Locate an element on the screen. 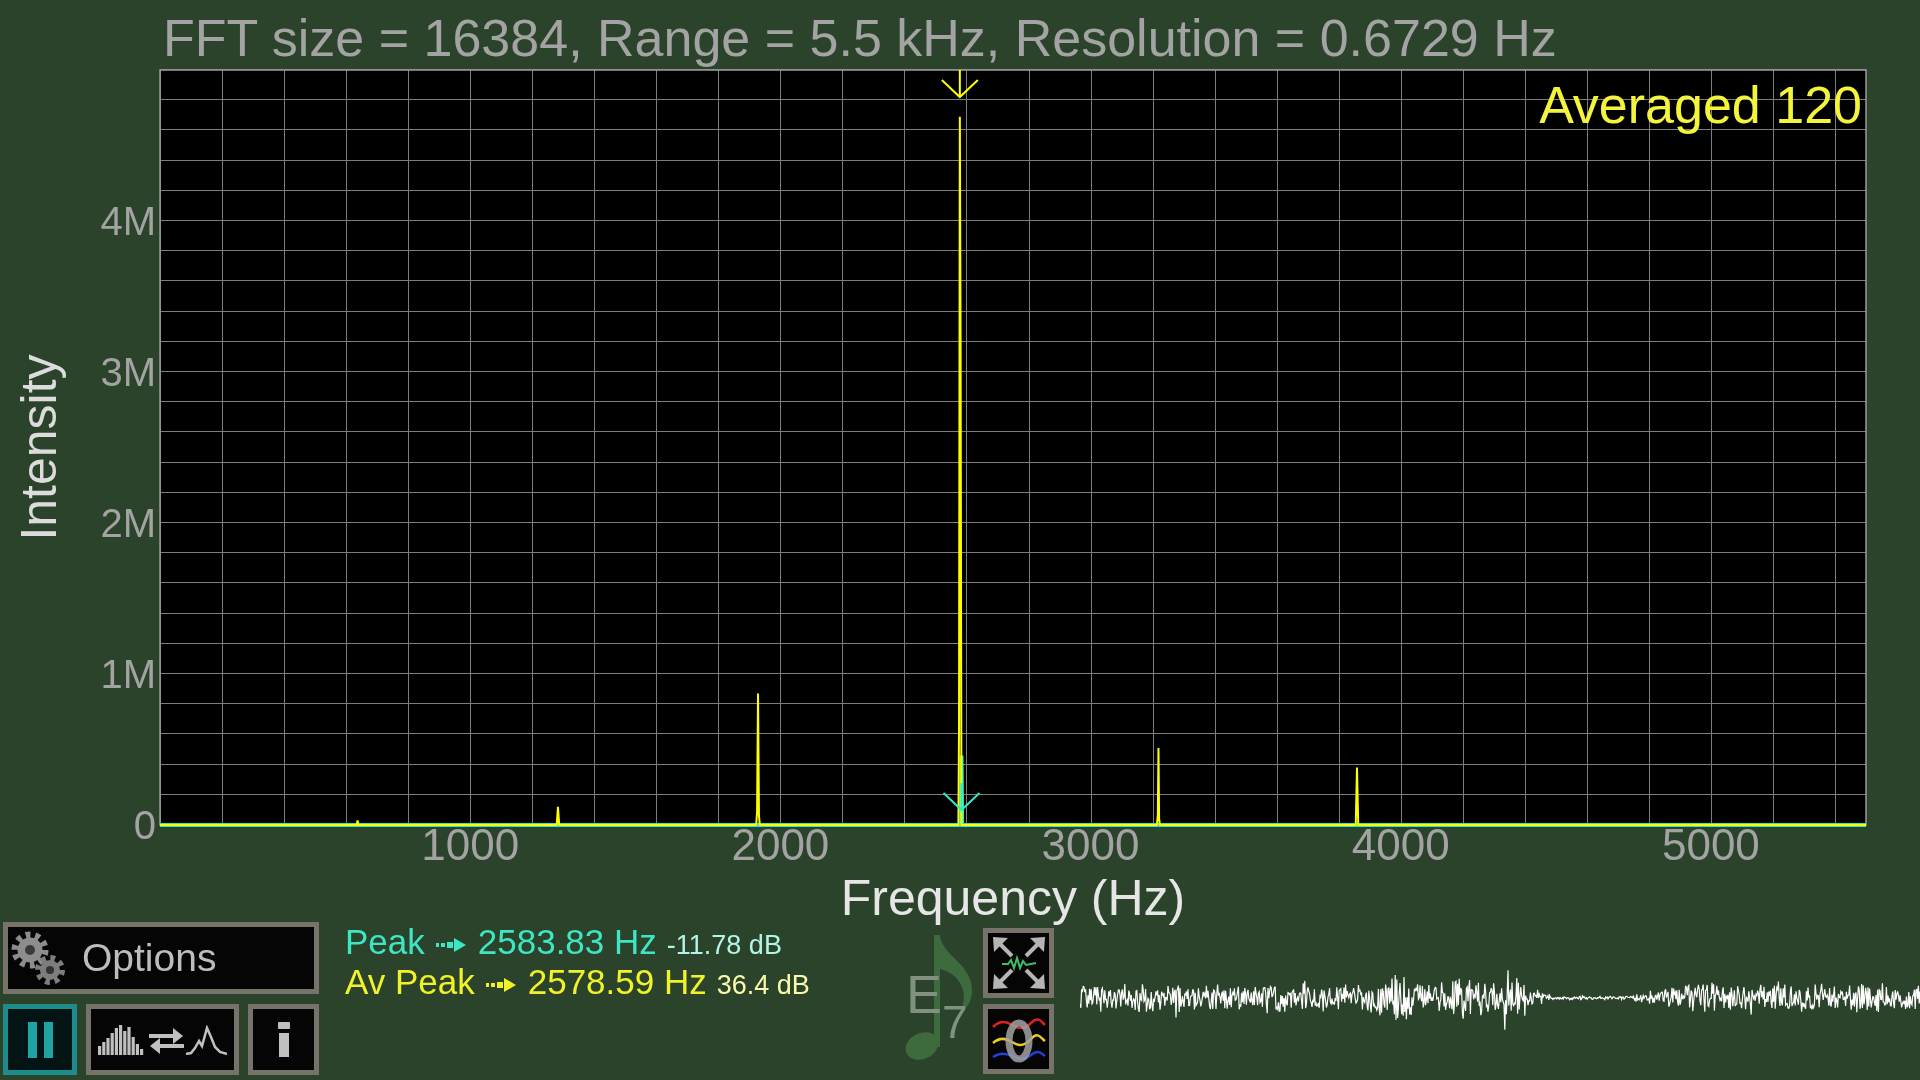 This screenshot has width=1920, height=1080. view-toggle-button is located at coordinates (162, 1039).